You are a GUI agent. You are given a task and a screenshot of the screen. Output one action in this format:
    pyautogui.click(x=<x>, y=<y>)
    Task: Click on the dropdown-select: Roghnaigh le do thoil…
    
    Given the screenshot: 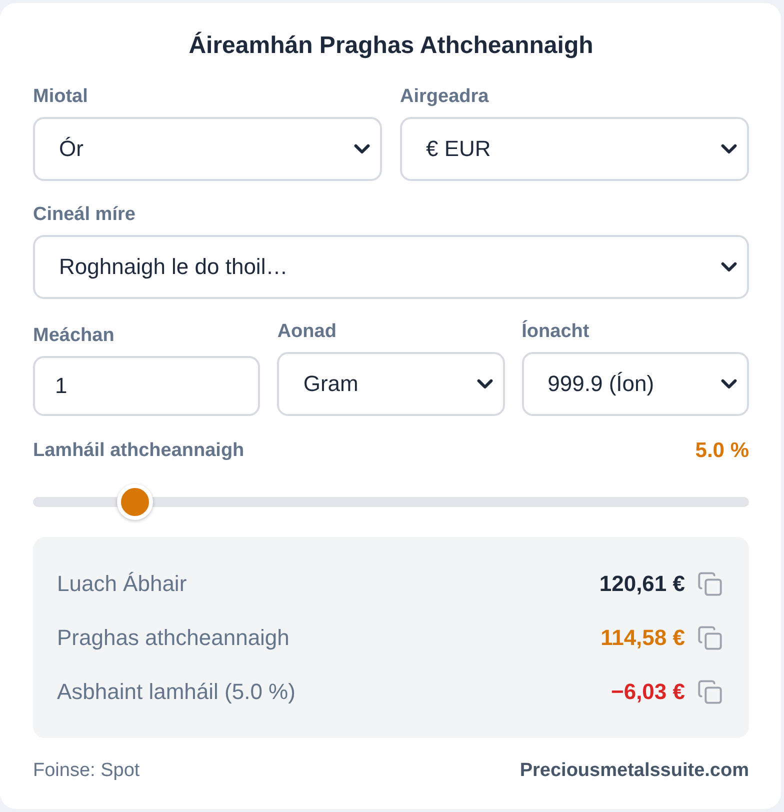 What is the action you would take?
    pyautogui.click(x=391, y=267)
    